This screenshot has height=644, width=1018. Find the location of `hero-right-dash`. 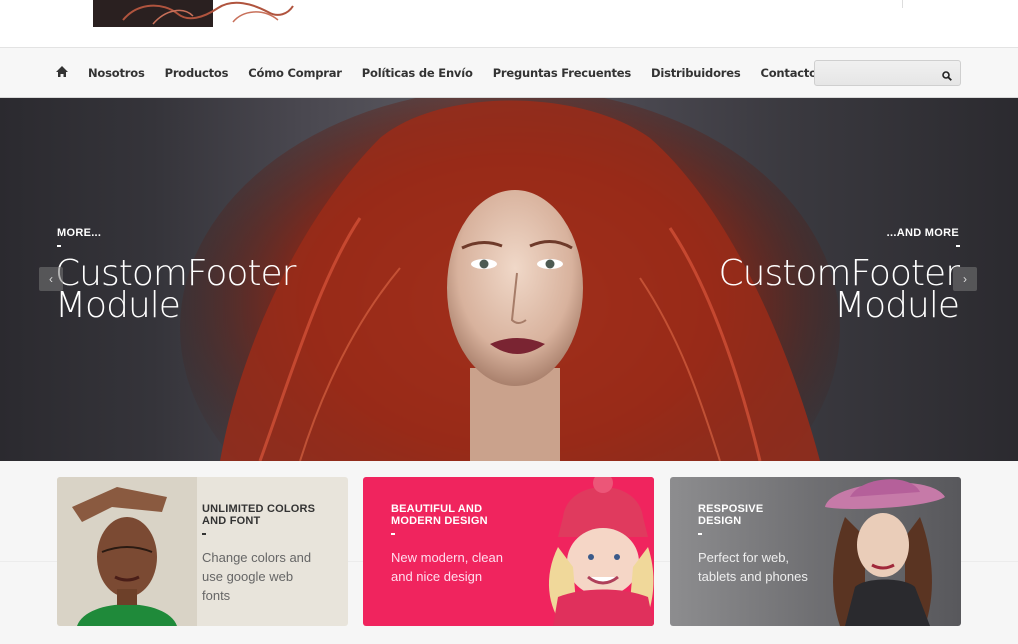

hero-right-dash is located at coordinates (958, 246).